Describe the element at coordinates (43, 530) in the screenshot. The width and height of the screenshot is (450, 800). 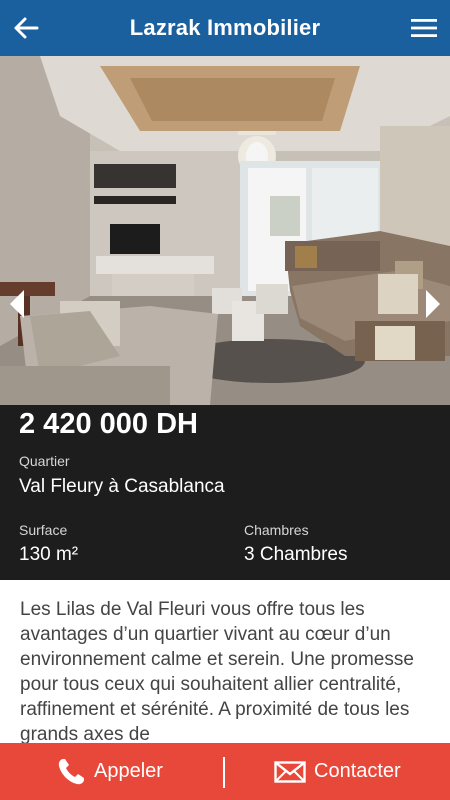
I see `surface-label: Surface` at that location.